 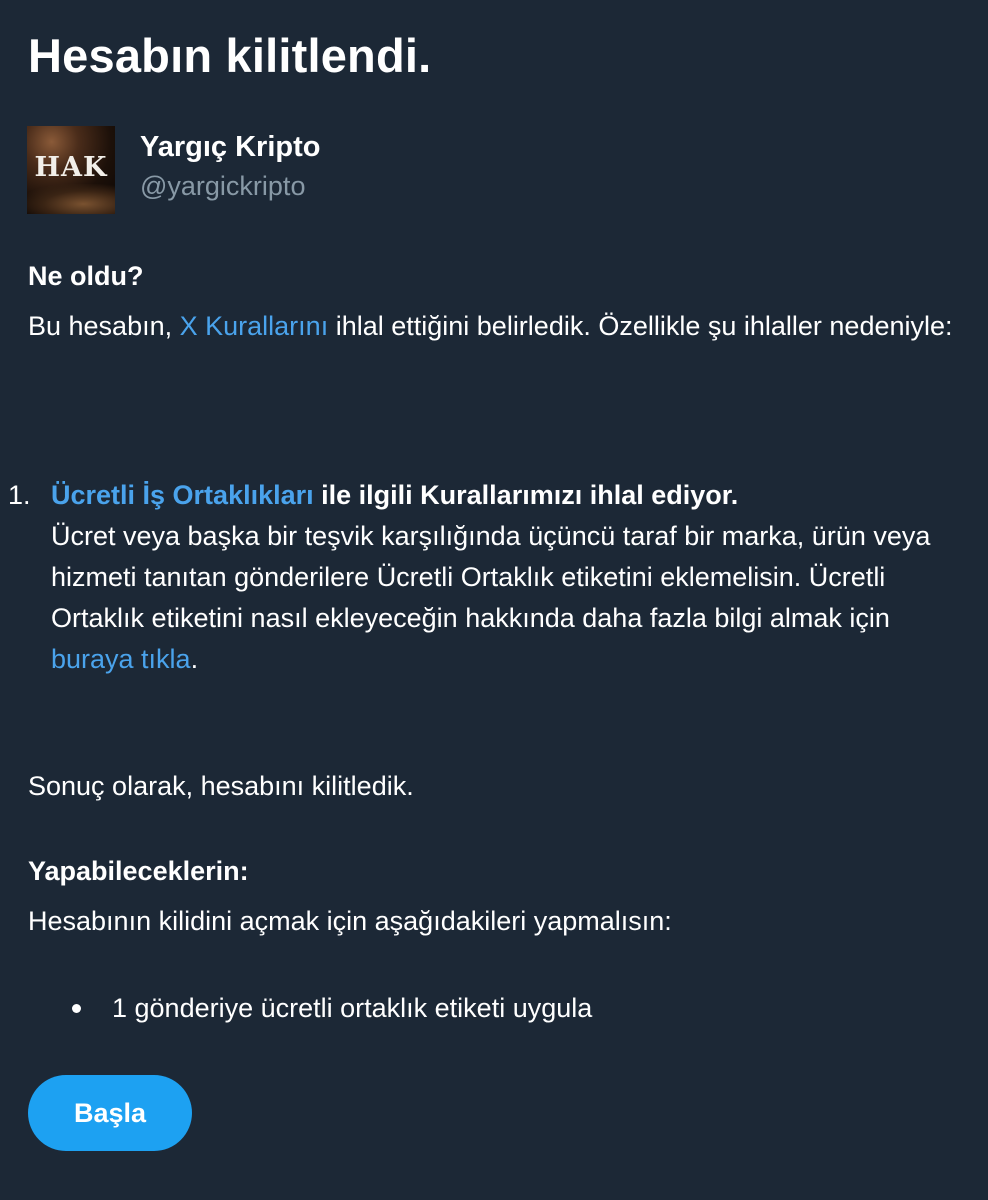 I want to click on violation-number: 1., so click(x=19, y=495).